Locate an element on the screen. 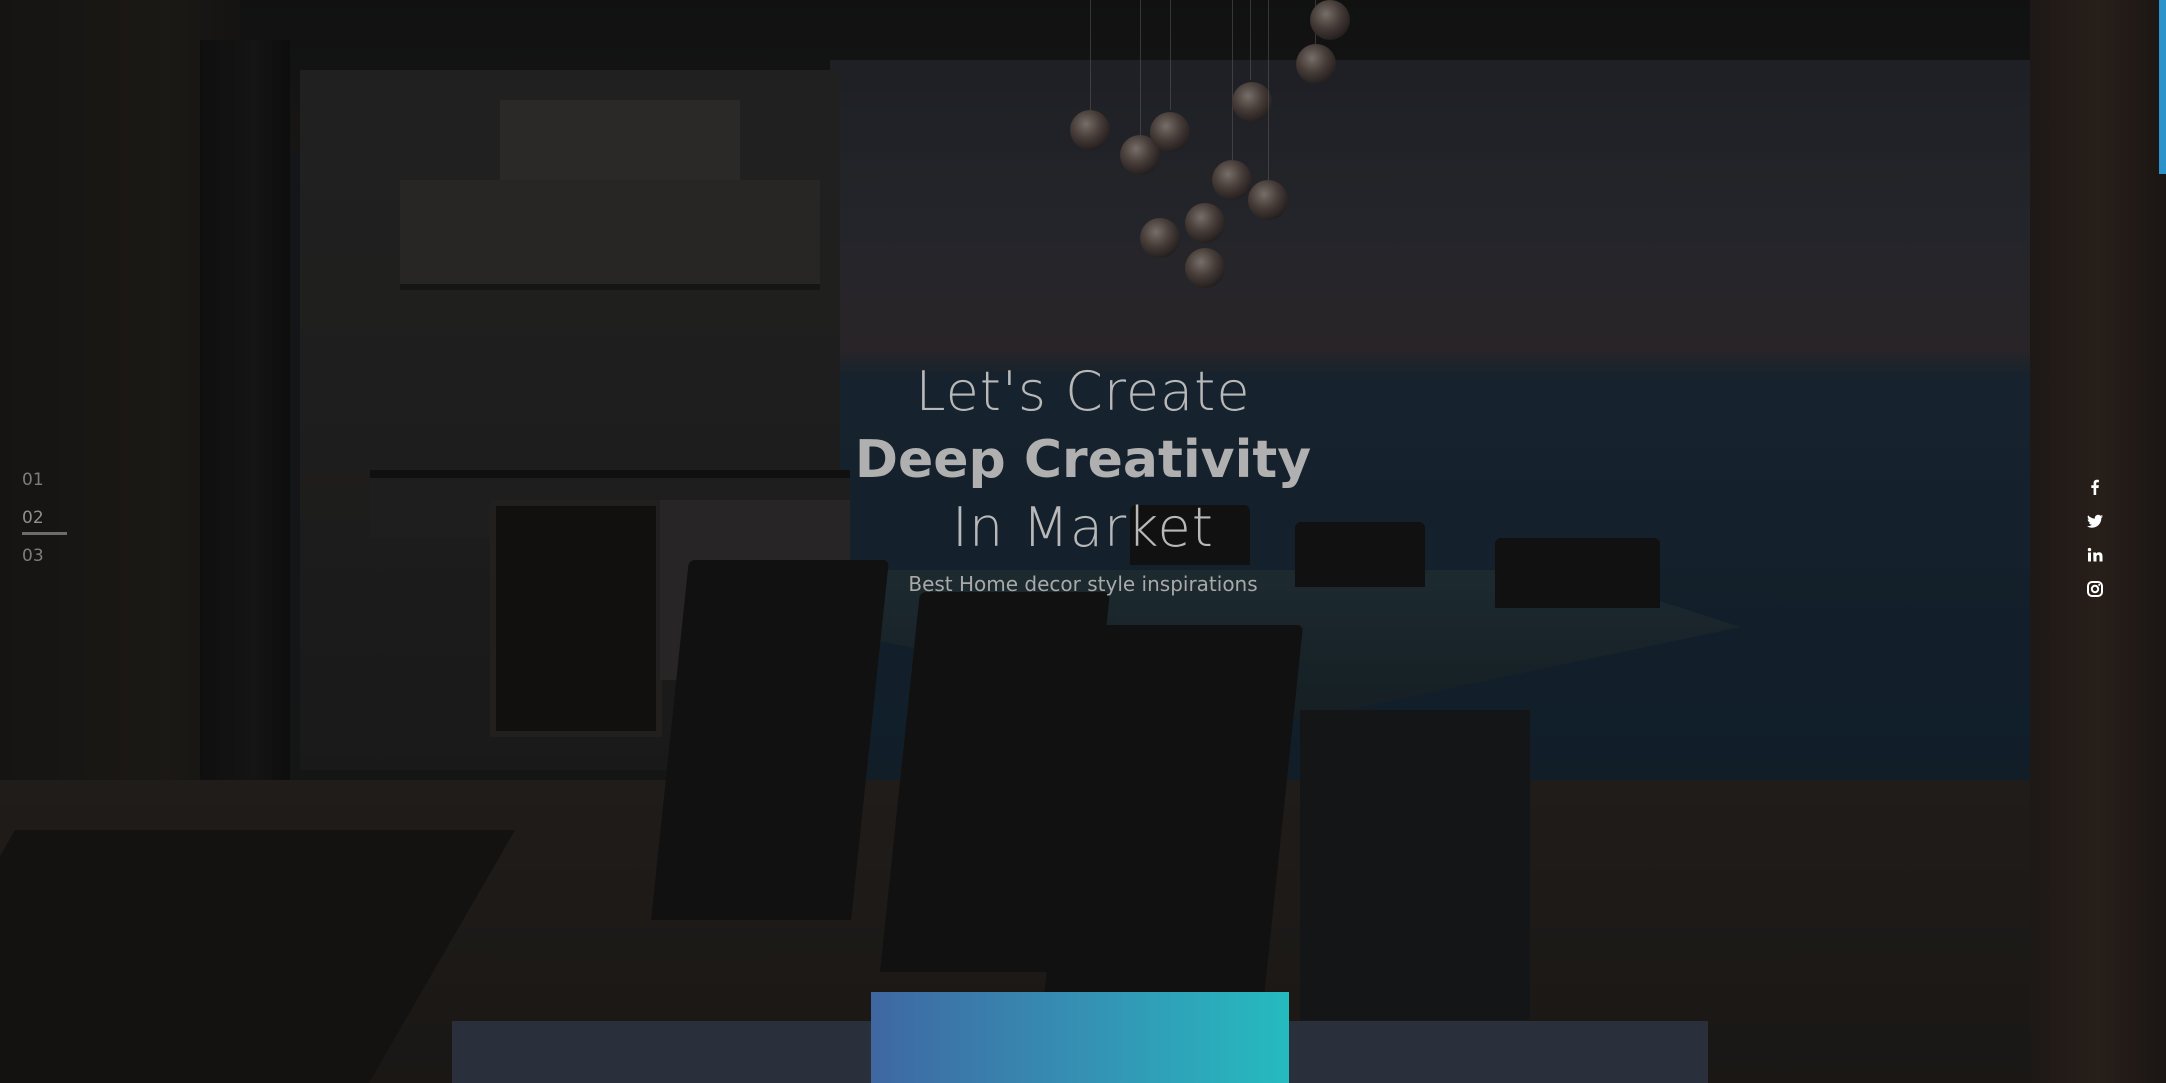 The width and height of the screenshot is (2166, 1083). facebook-icon is located at coordinates (2095, 487).